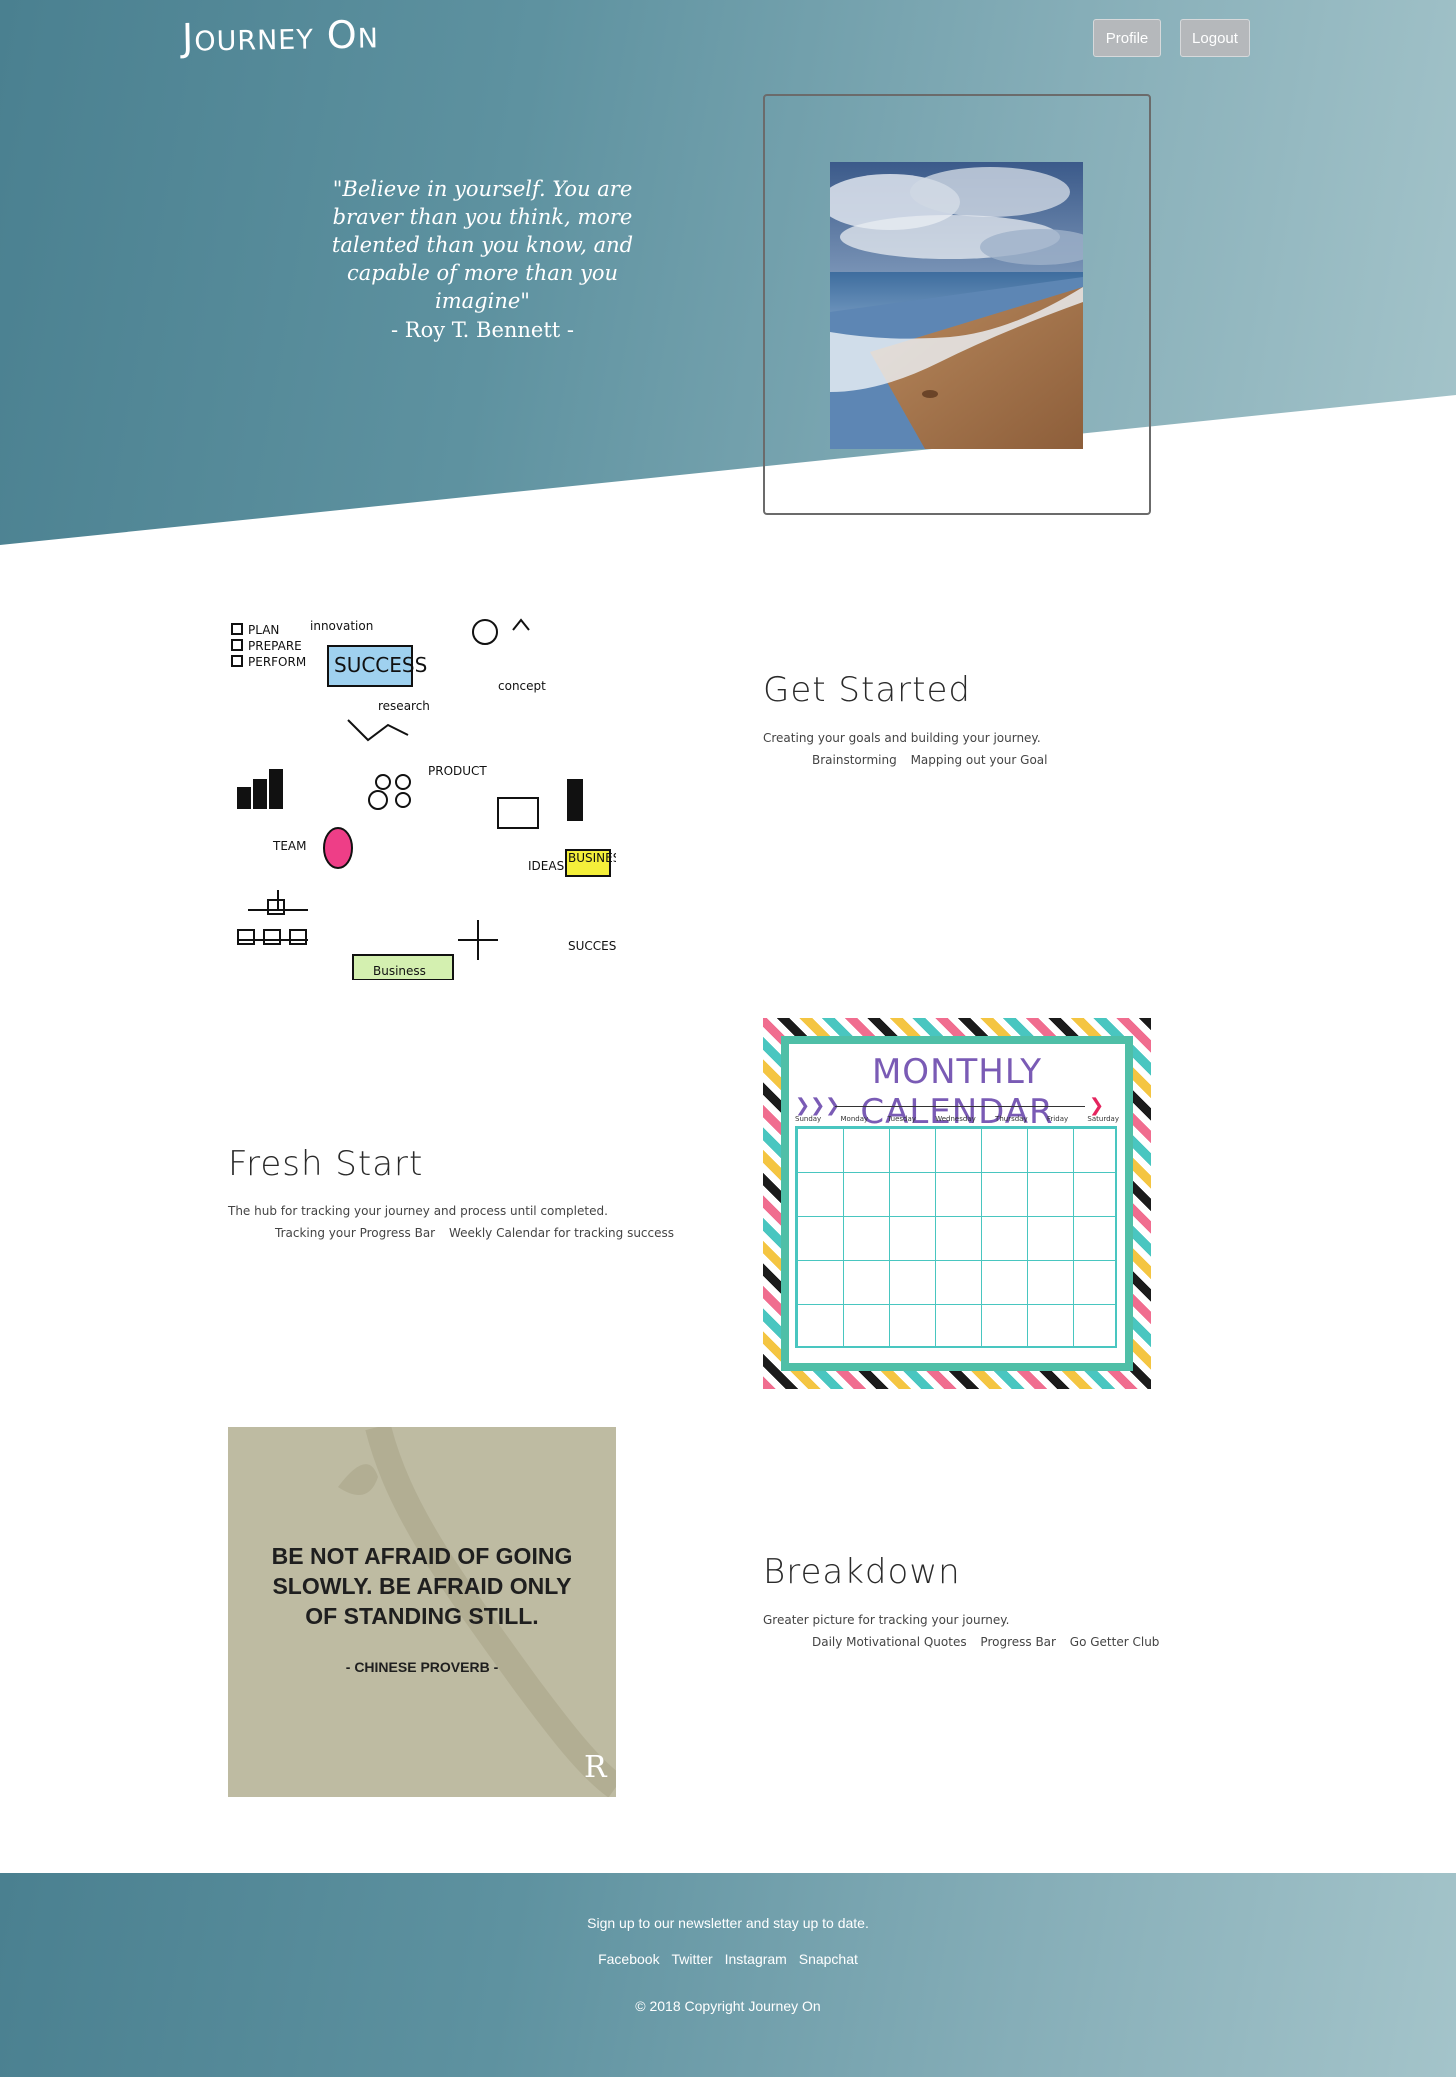 The image size is (1456, 2077). What do you see at coordinates (1011, 1119) in the screenshot?
I see `weekday-thursday: Thursday` at bounding box center [1011, 1119].